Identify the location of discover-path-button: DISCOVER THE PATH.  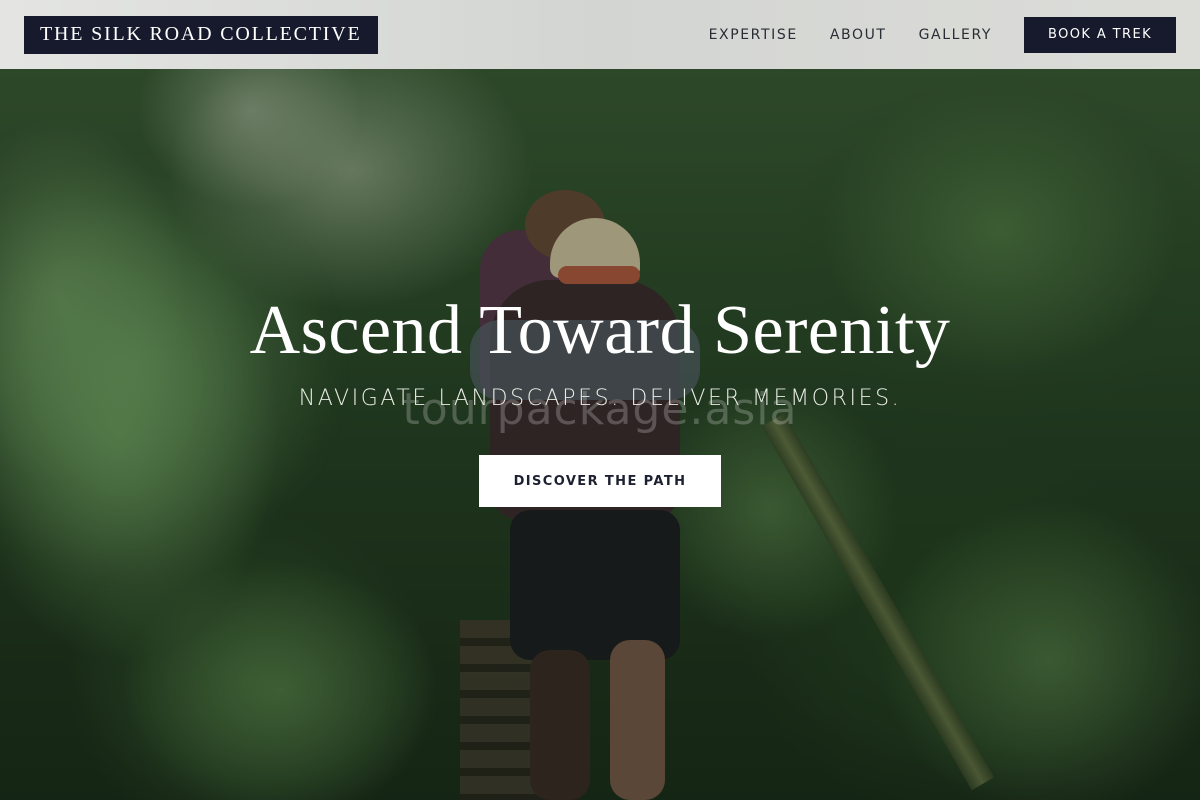
(600, 481).